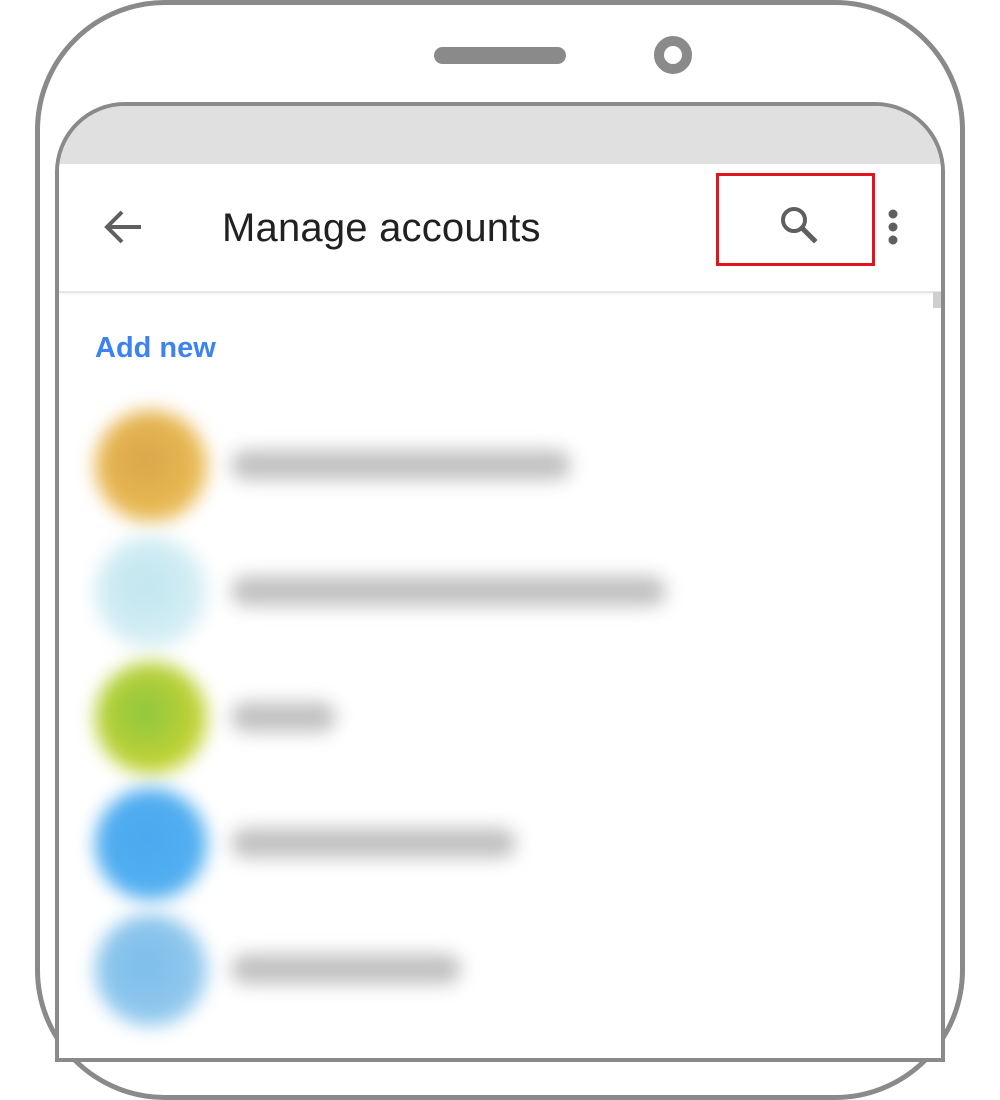 This screenshot has height=1100, width=1000. Describe the element at coordinates (500, 135) in the screenshot. I see `status-bar` at that location.